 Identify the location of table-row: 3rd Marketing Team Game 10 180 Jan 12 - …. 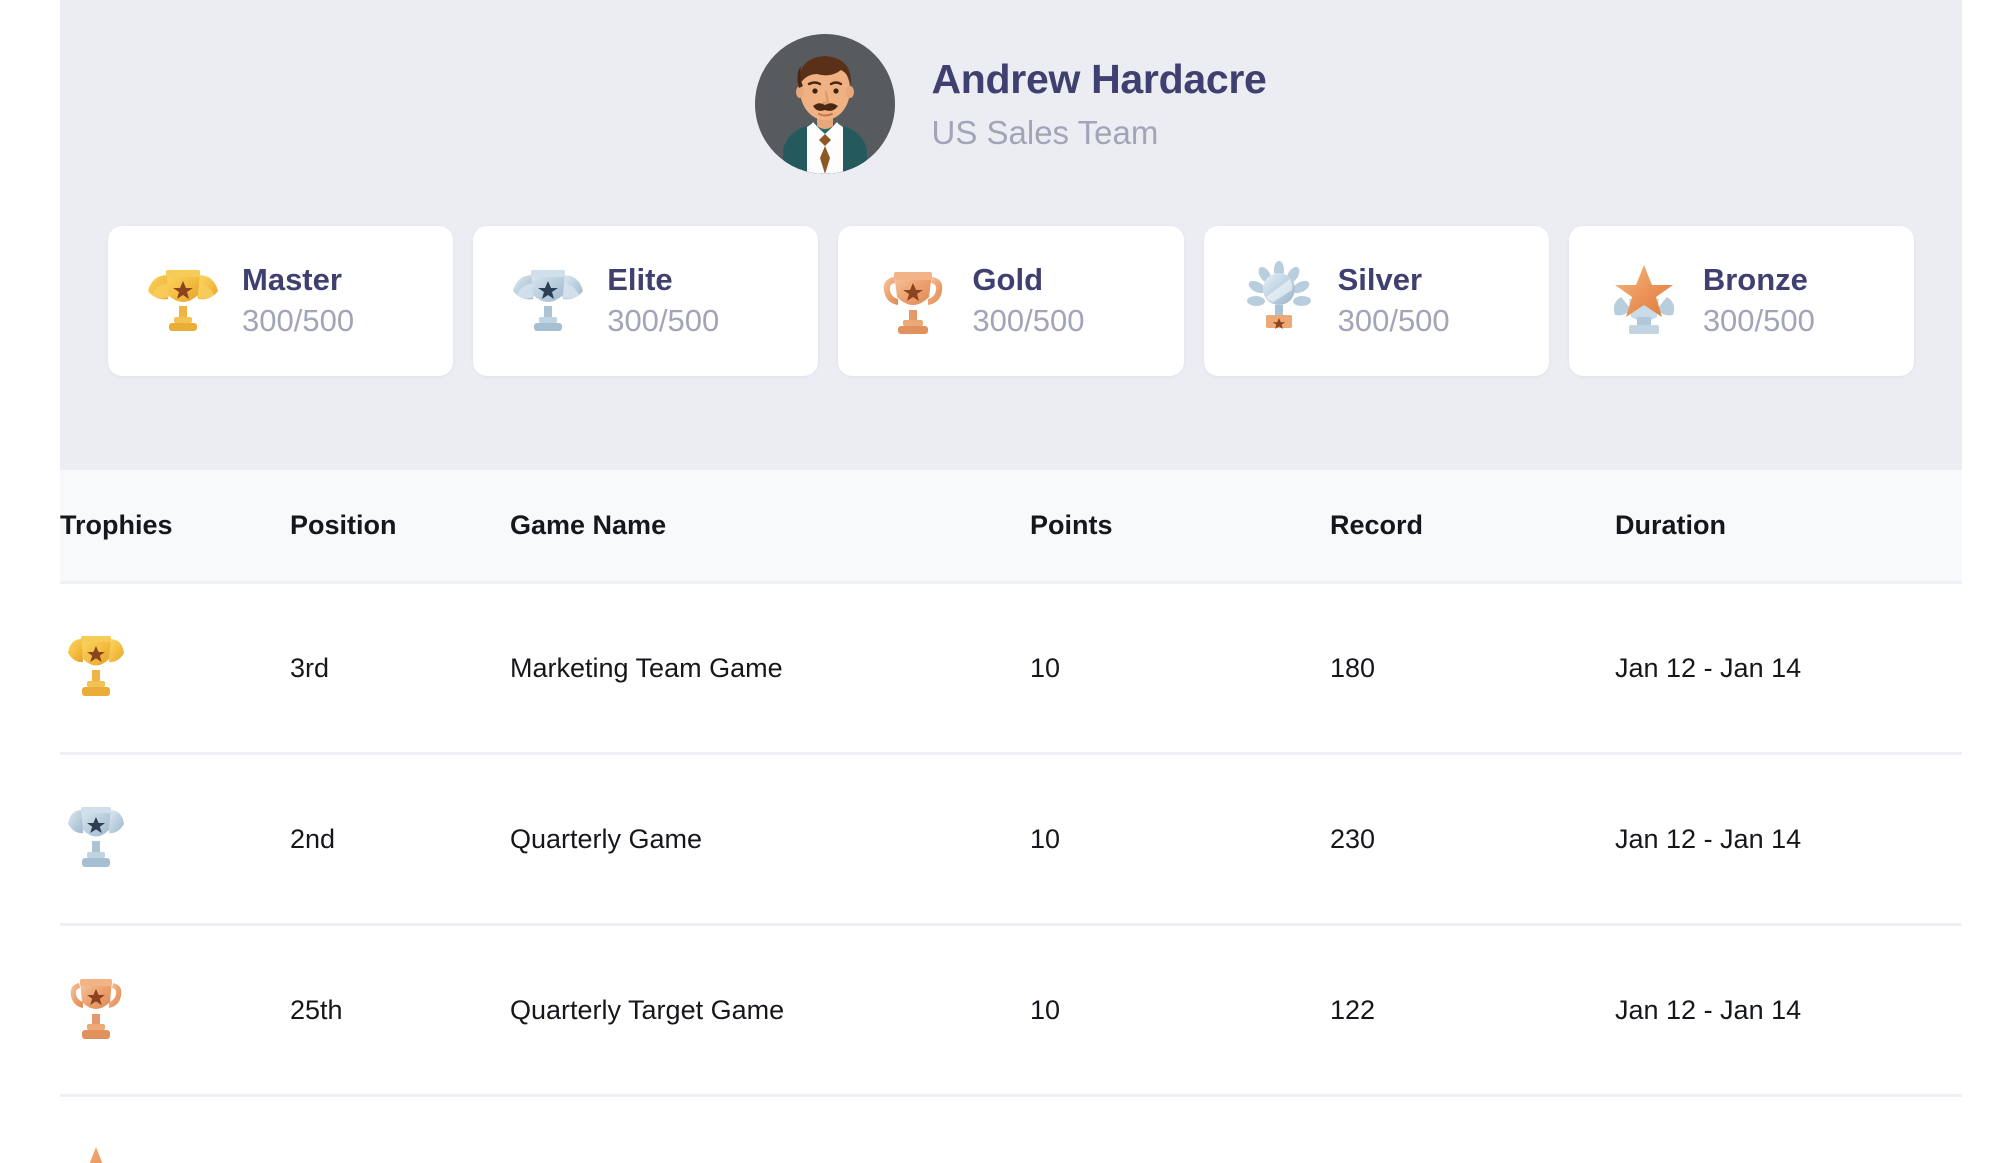
(1011, 668).